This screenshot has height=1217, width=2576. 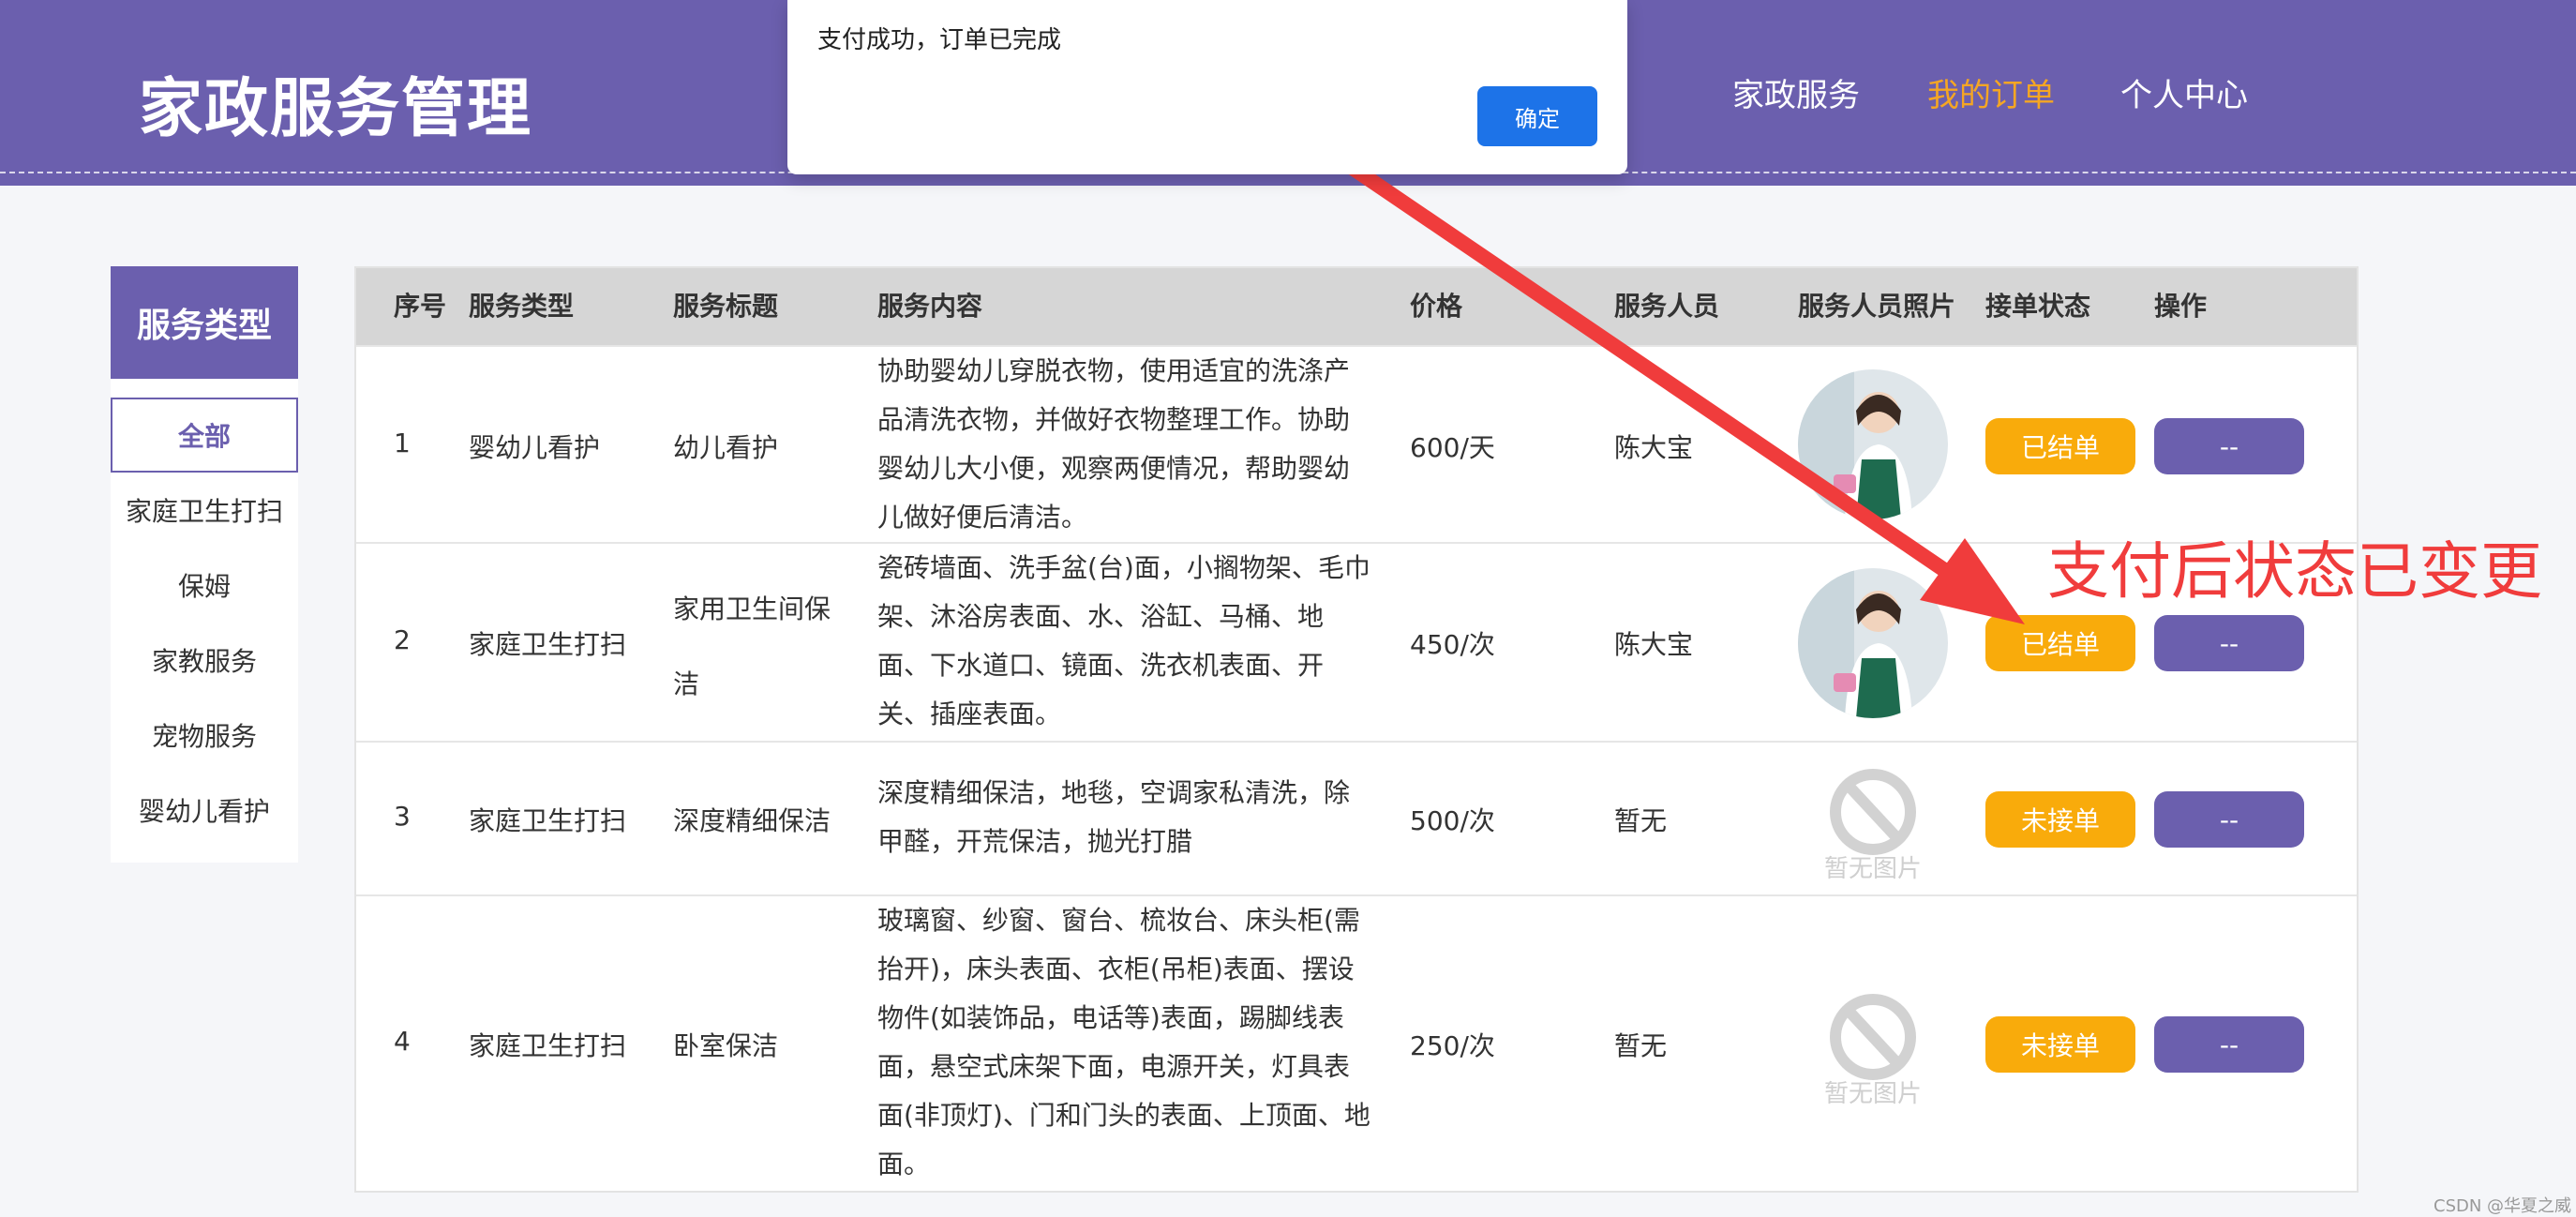 What do you see at coordinates (2294, 571) in the screenshot?
I see `annotation-text: 支付后状态已变更` at bounding box center [2294, 571].